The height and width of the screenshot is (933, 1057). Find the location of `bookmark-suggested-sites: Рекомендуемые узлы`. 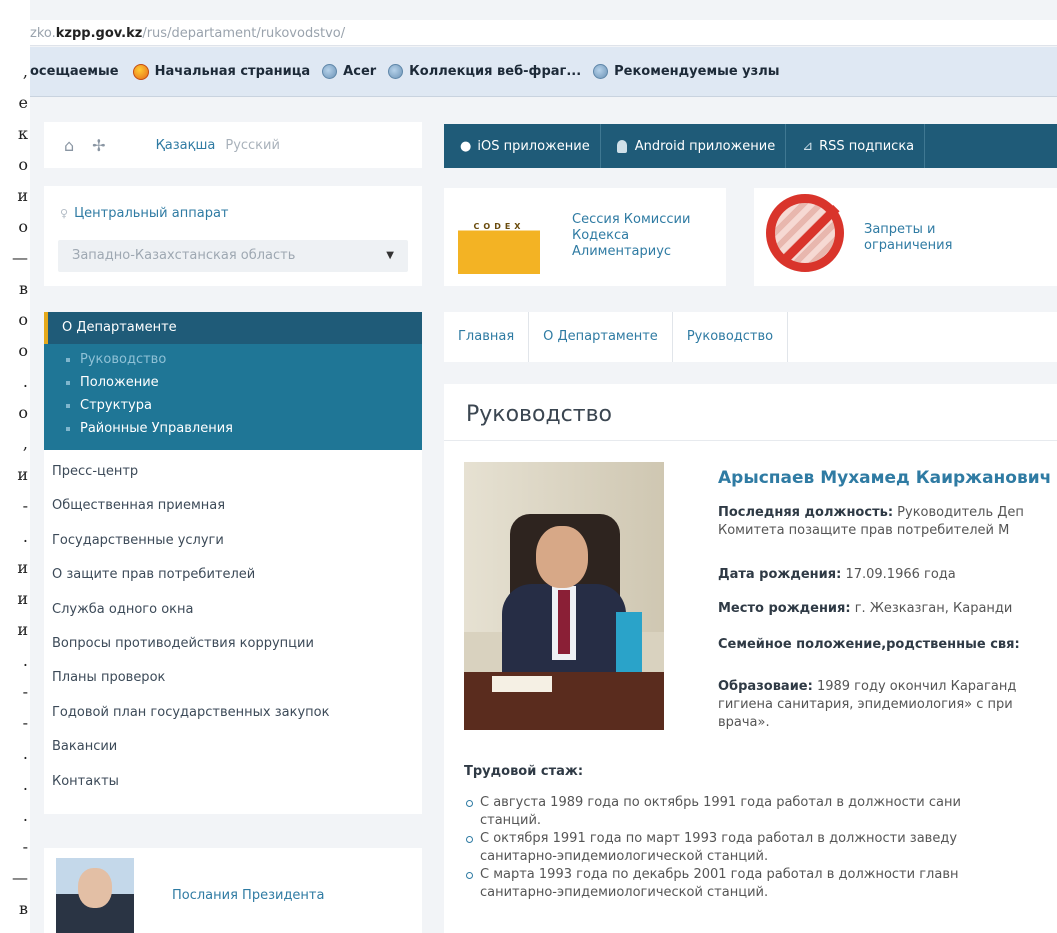

bookmark-suggested-sites: Рекомендуемые узлы is located at coordinates (686, 71).